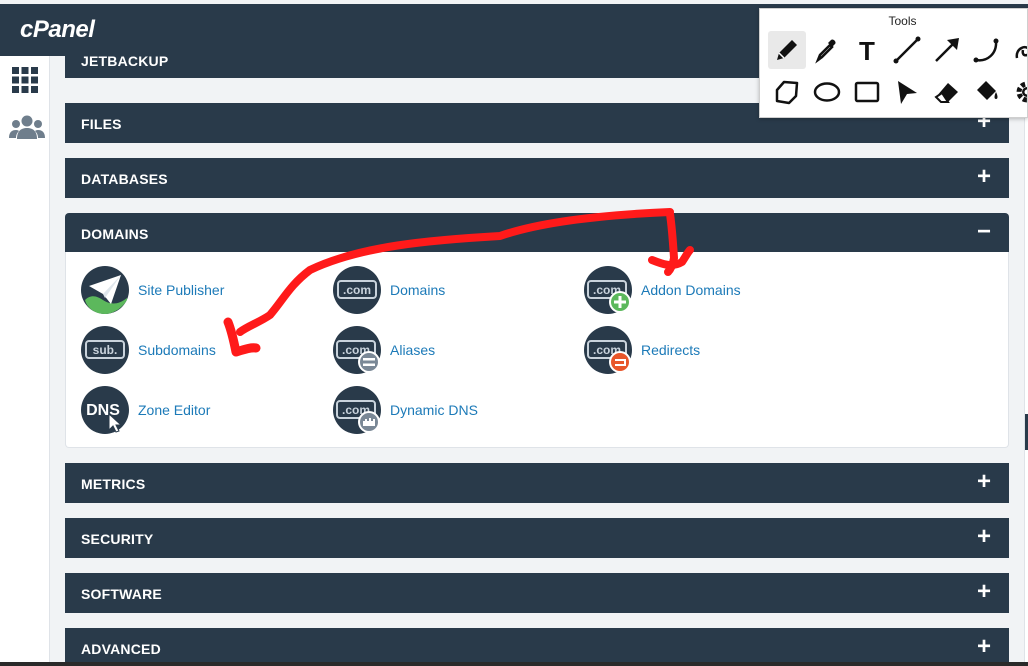  What do you see at coordinates (174, 410) in the screenshot?
I see `item-label: Zone Editor` at bounding box center [174, 410].